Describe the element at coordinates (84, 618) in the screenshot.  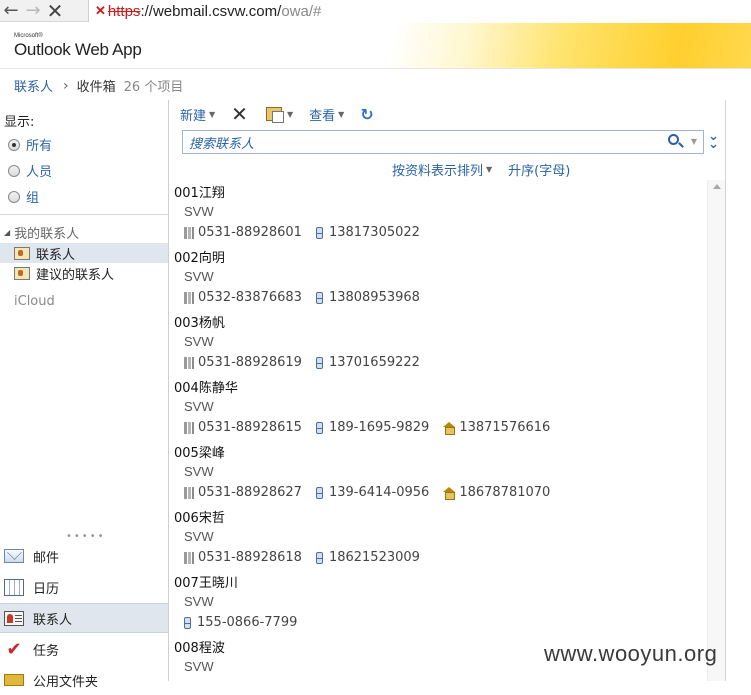
I see `module-contacts: 联系人` at that location.